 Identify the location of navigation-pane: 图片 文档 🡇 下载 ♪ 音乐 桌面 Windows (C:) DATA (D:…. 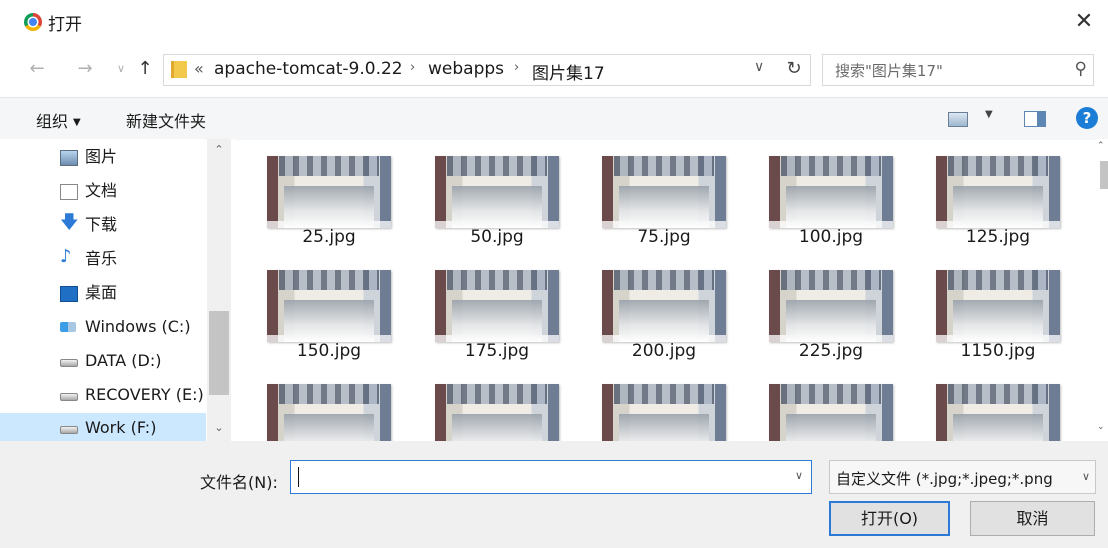
(117, 291).